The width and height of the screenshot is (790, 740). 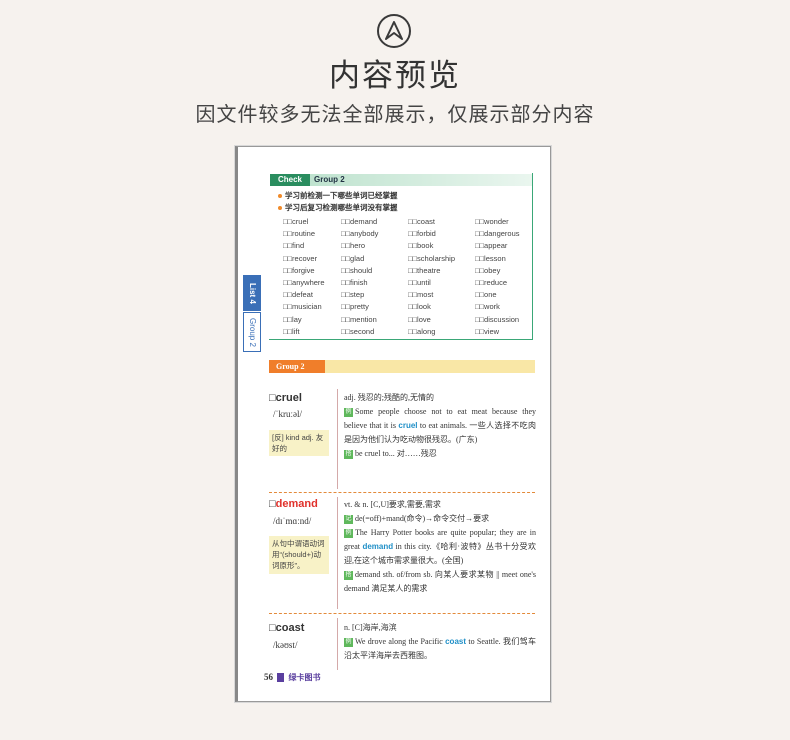 What do you see at coordinates (297, 366) in the screenshot?
I see `group-heading: Group 2` at bounding box center [297, 366].